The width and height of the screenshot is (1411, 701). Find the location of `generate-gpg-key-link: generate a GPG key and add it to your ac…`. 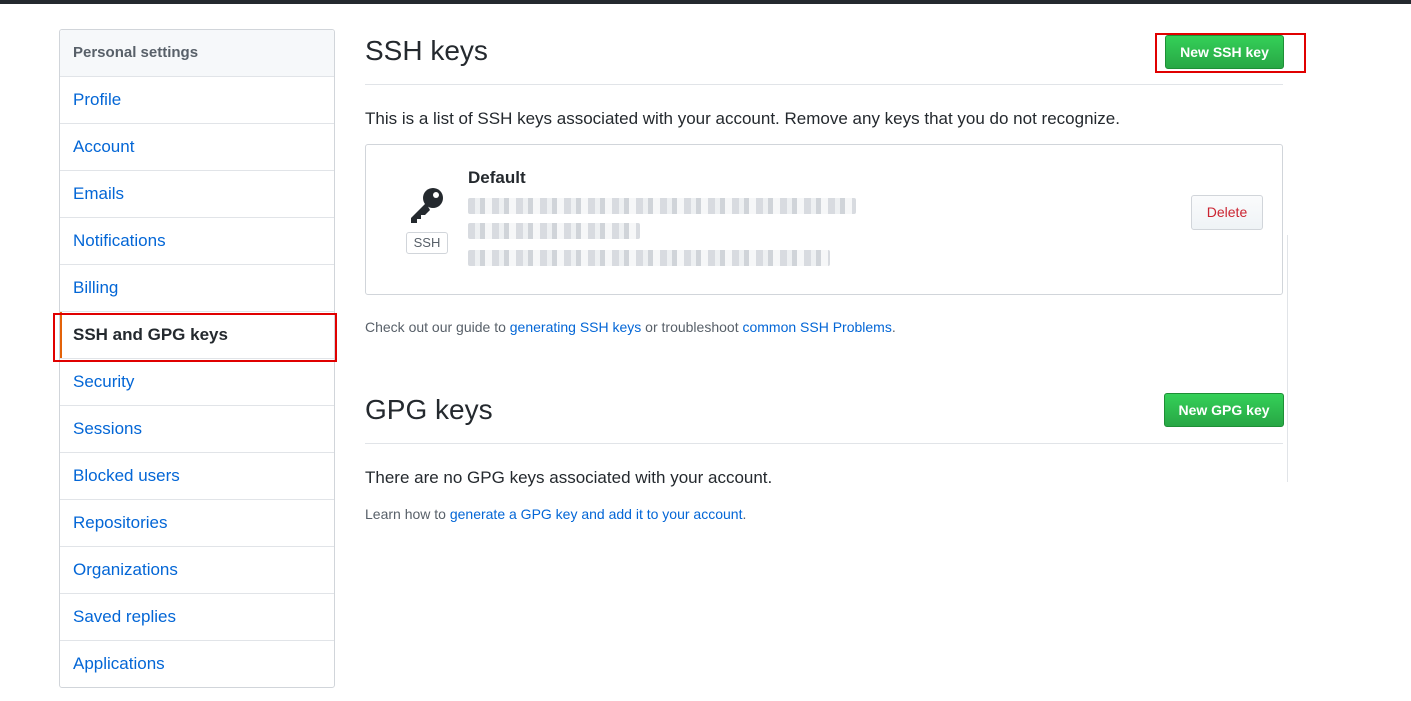

generate-gpg-key-link: generate a GPG key and add it to your ac… is located at coordinates (596, 514).